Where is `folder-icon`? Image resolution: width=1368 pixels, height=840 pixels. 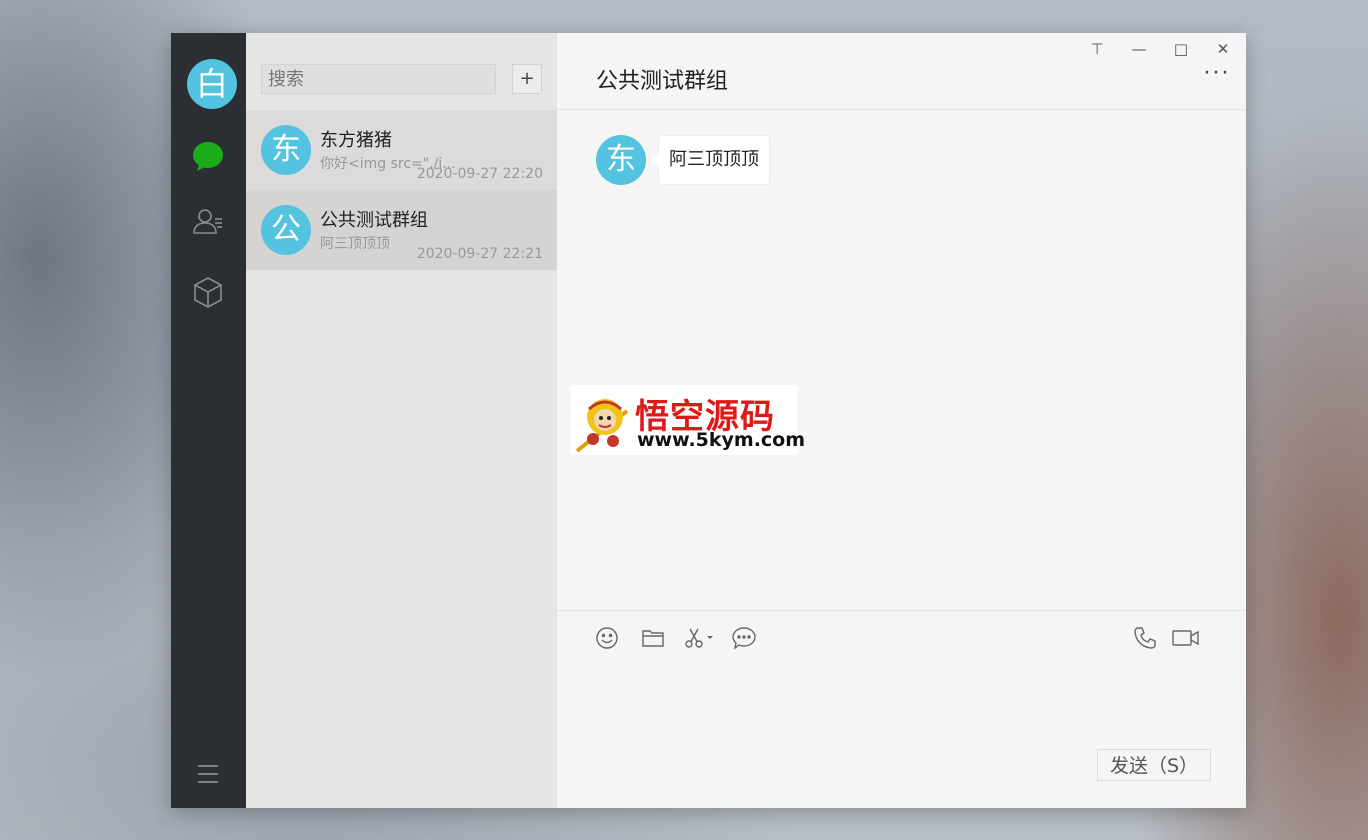
folder-icon is located at coordinates (653, 638).